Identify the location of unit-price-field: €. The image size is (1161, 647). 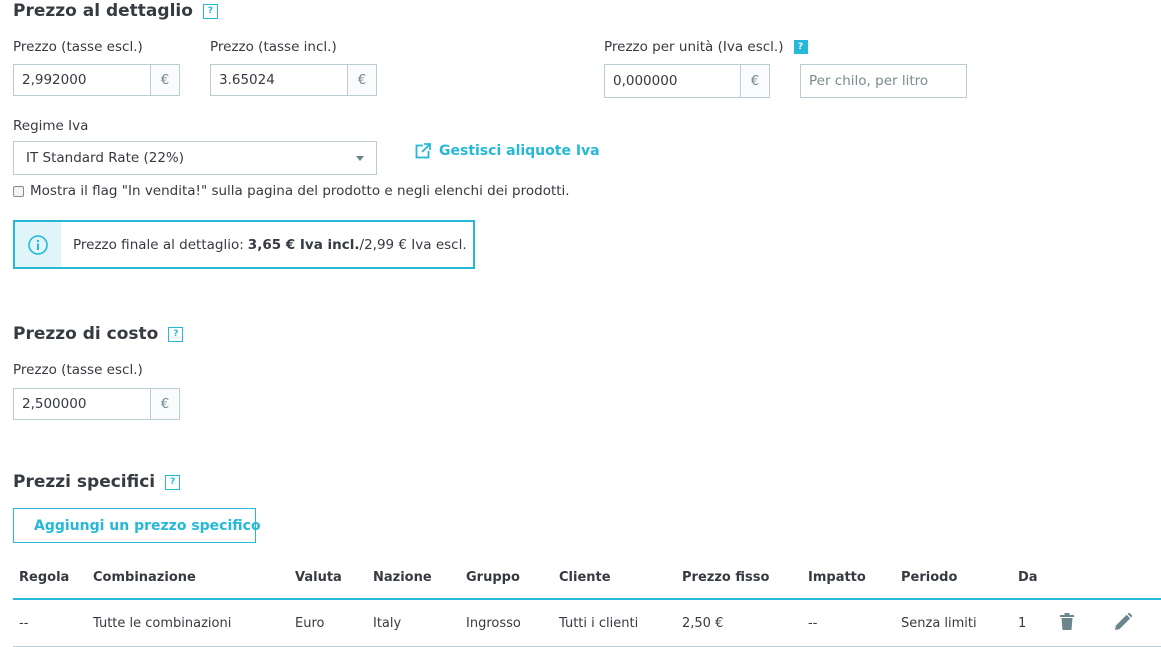
(687, 81).